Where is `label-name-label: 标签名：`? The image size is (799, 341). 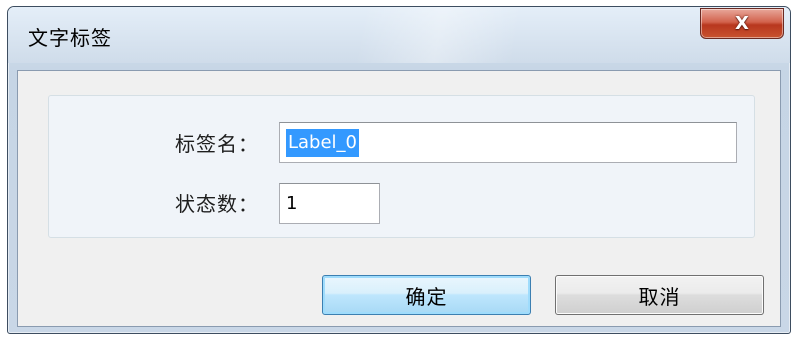 label-name-label: 标签名： is located at coordinates (217, 144).